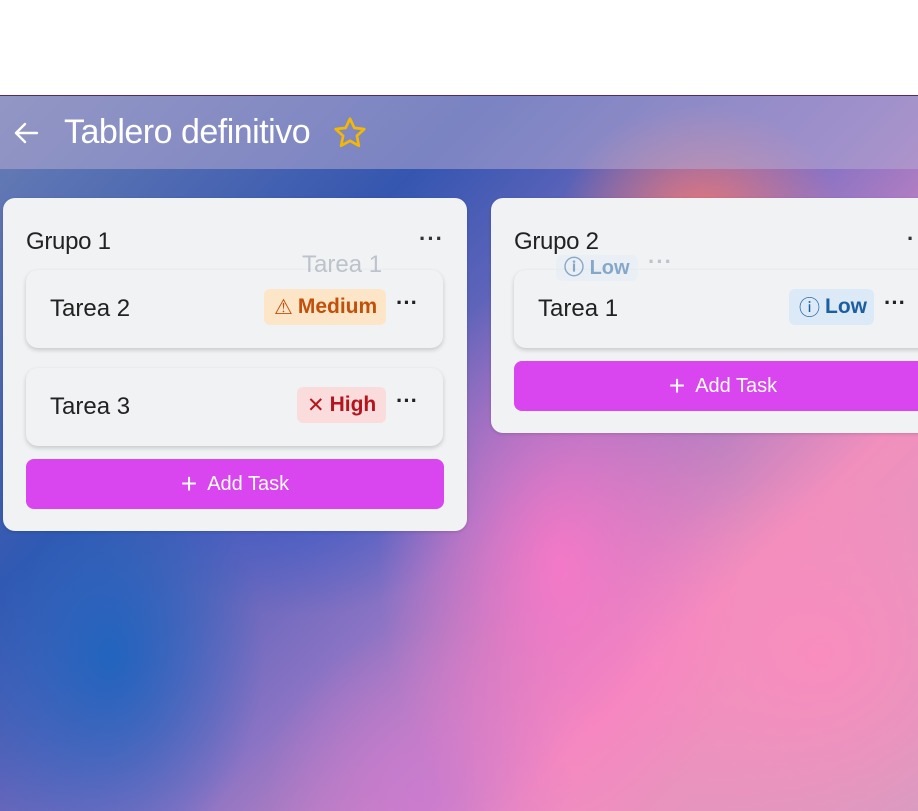 This screenshot has width=918, height=811. I want to click on warning-icon: ⚠, so click(283, 307).